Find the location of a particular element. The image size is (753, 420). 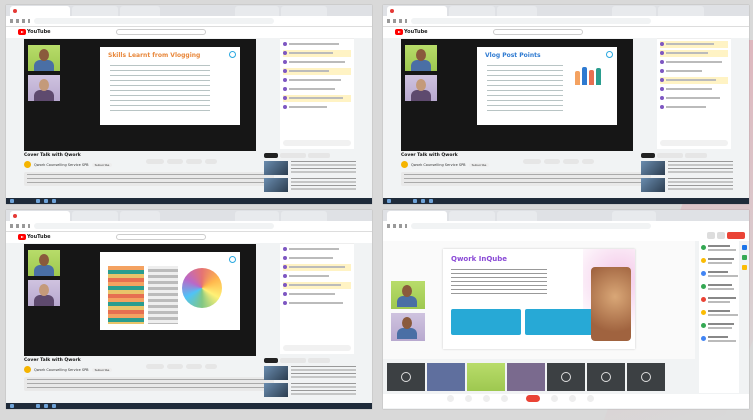

camera-icon is located at coordinates (468, 398).